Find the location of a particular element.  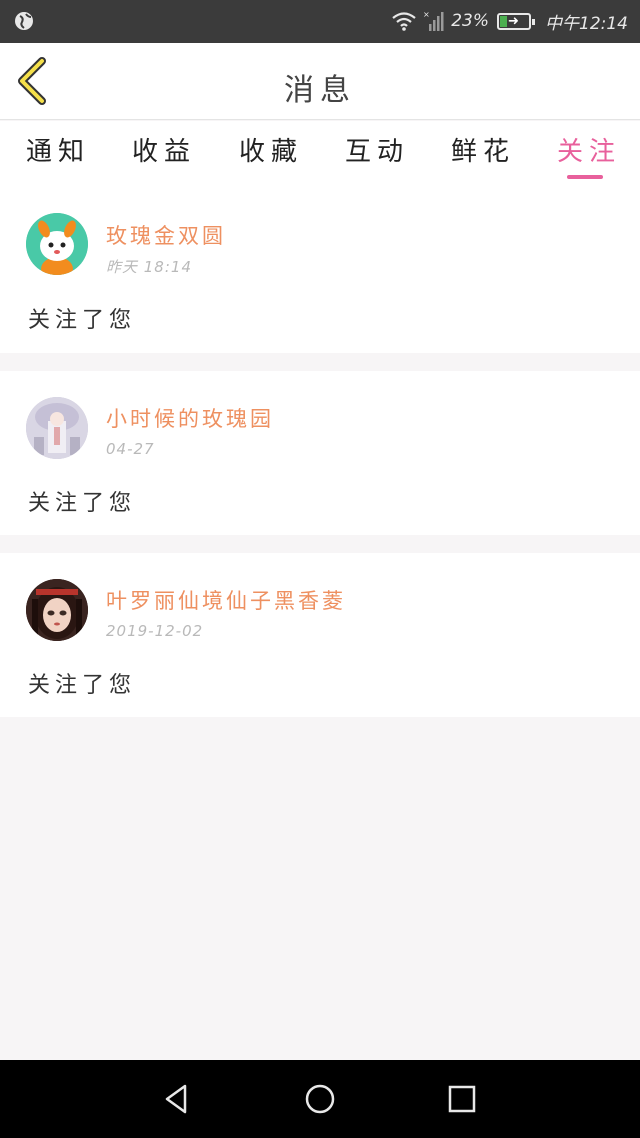

clock: 中午12:14 is located at coordinates (586, 23).